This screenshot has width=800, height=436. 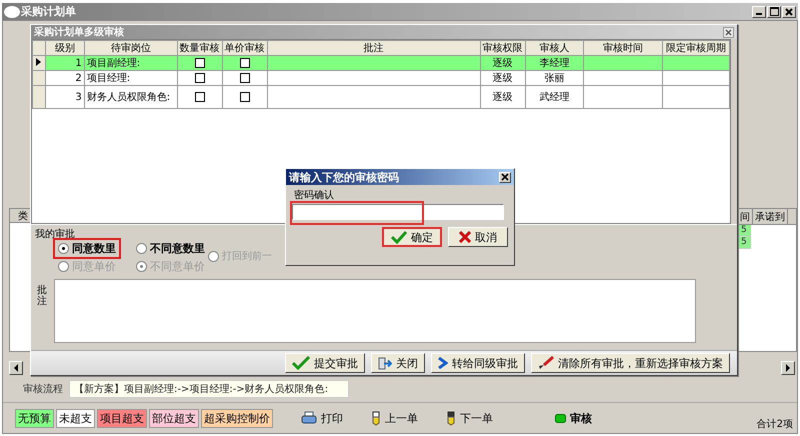 What do you see at coordinates (55, 233) in the screenshot?
I see `group-label: 我的审批` at bounding box center [55, 233].